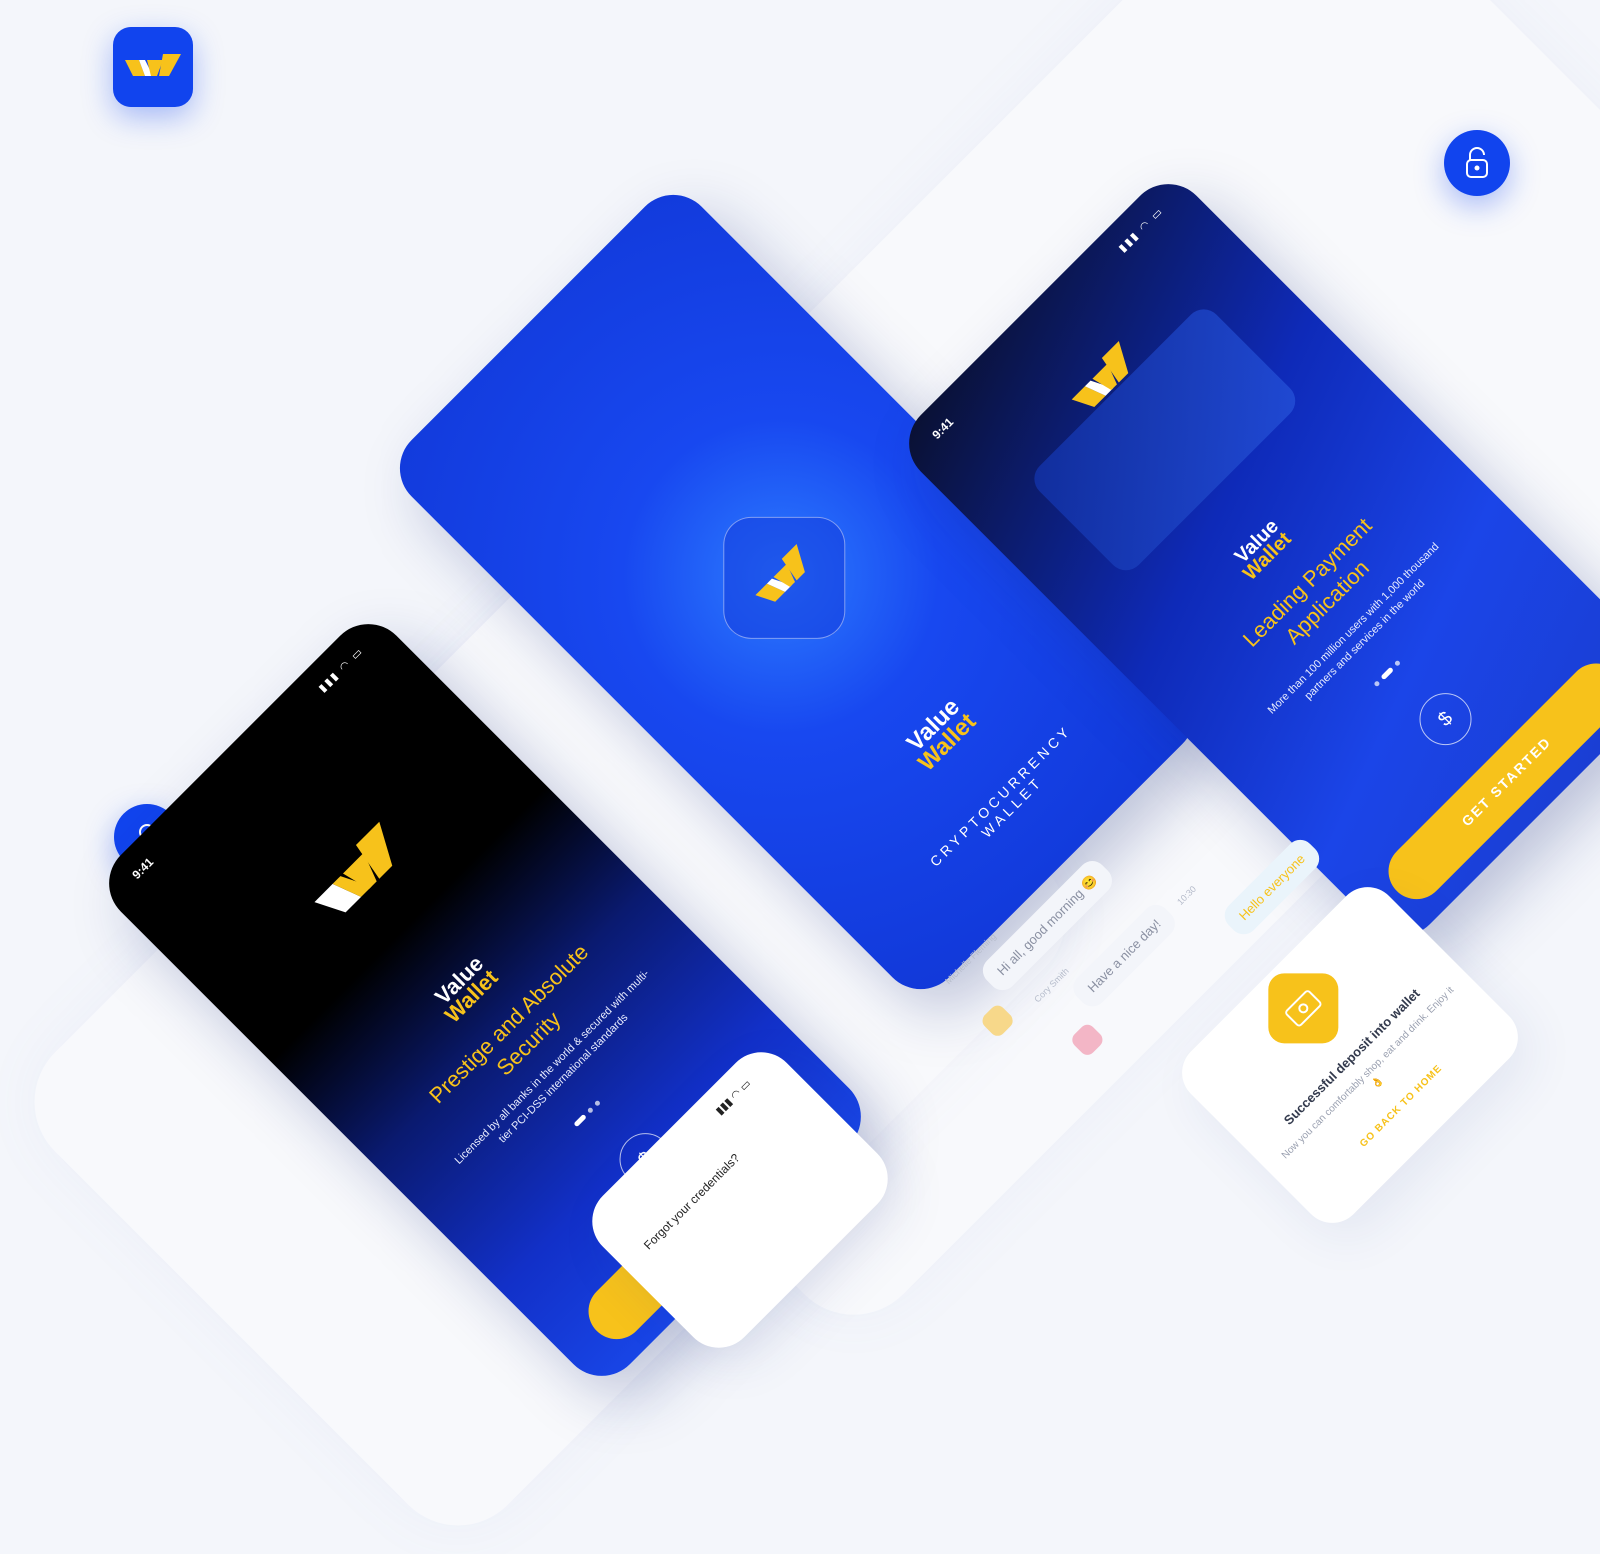 This screenshot has width=1600, height=1554. I want to click on get-started-button: GET STARTED, so click(1488, 781).